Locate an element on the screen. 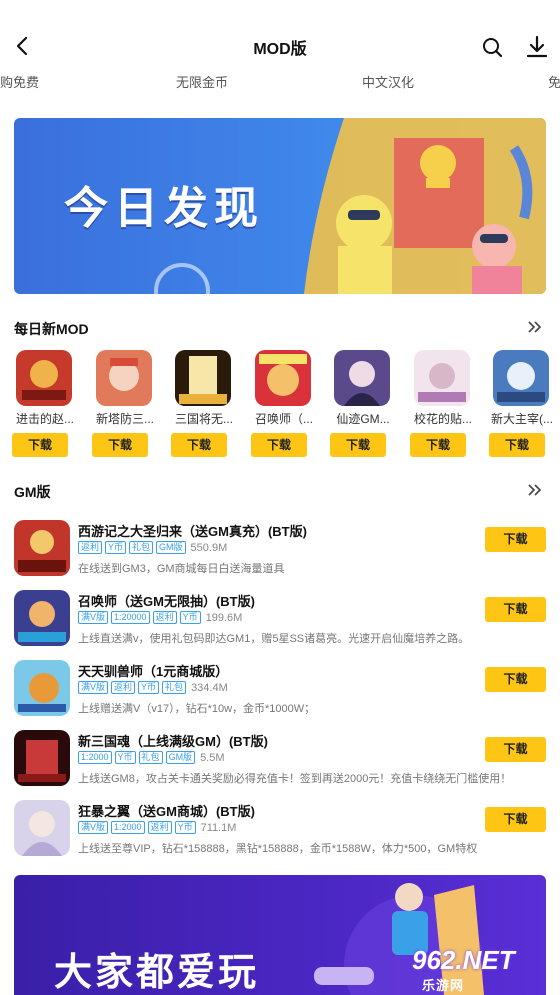 The image size is (560, 995). list-item: 召唤师（... 下载 is located at coordinates (284, 405).